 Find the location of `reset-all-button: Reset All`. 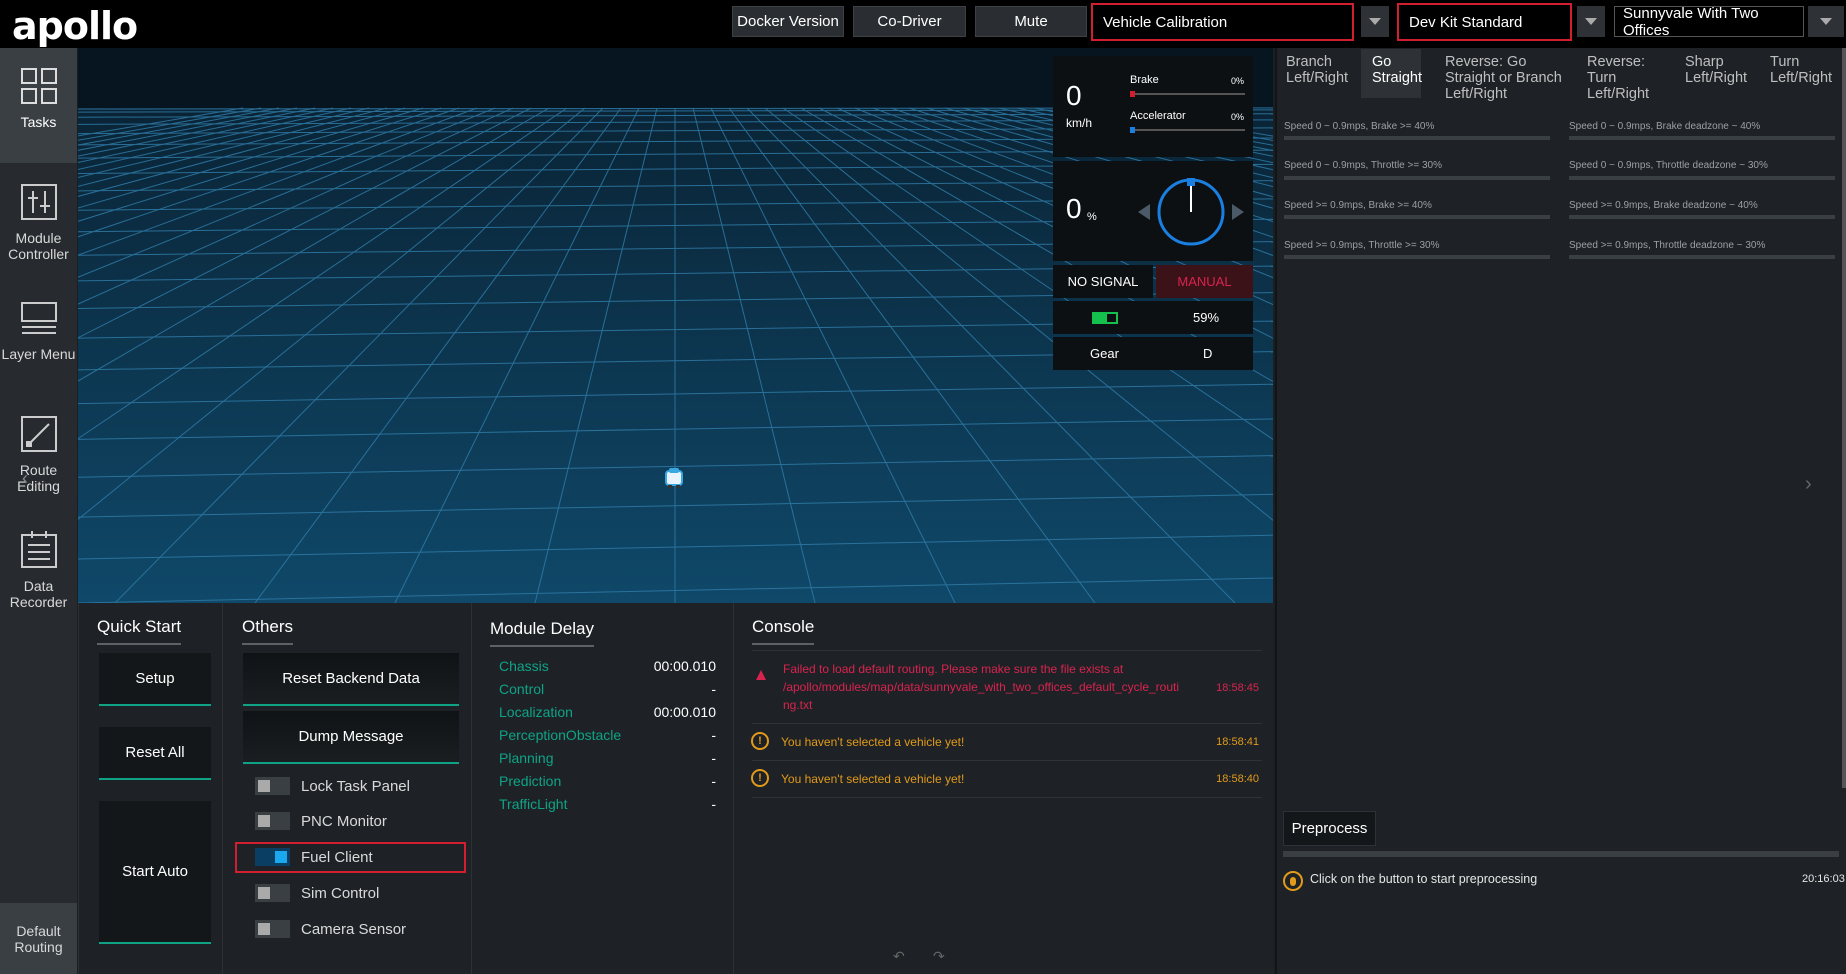

reset-all-button: Reset All is located at coordinates (155, 753).